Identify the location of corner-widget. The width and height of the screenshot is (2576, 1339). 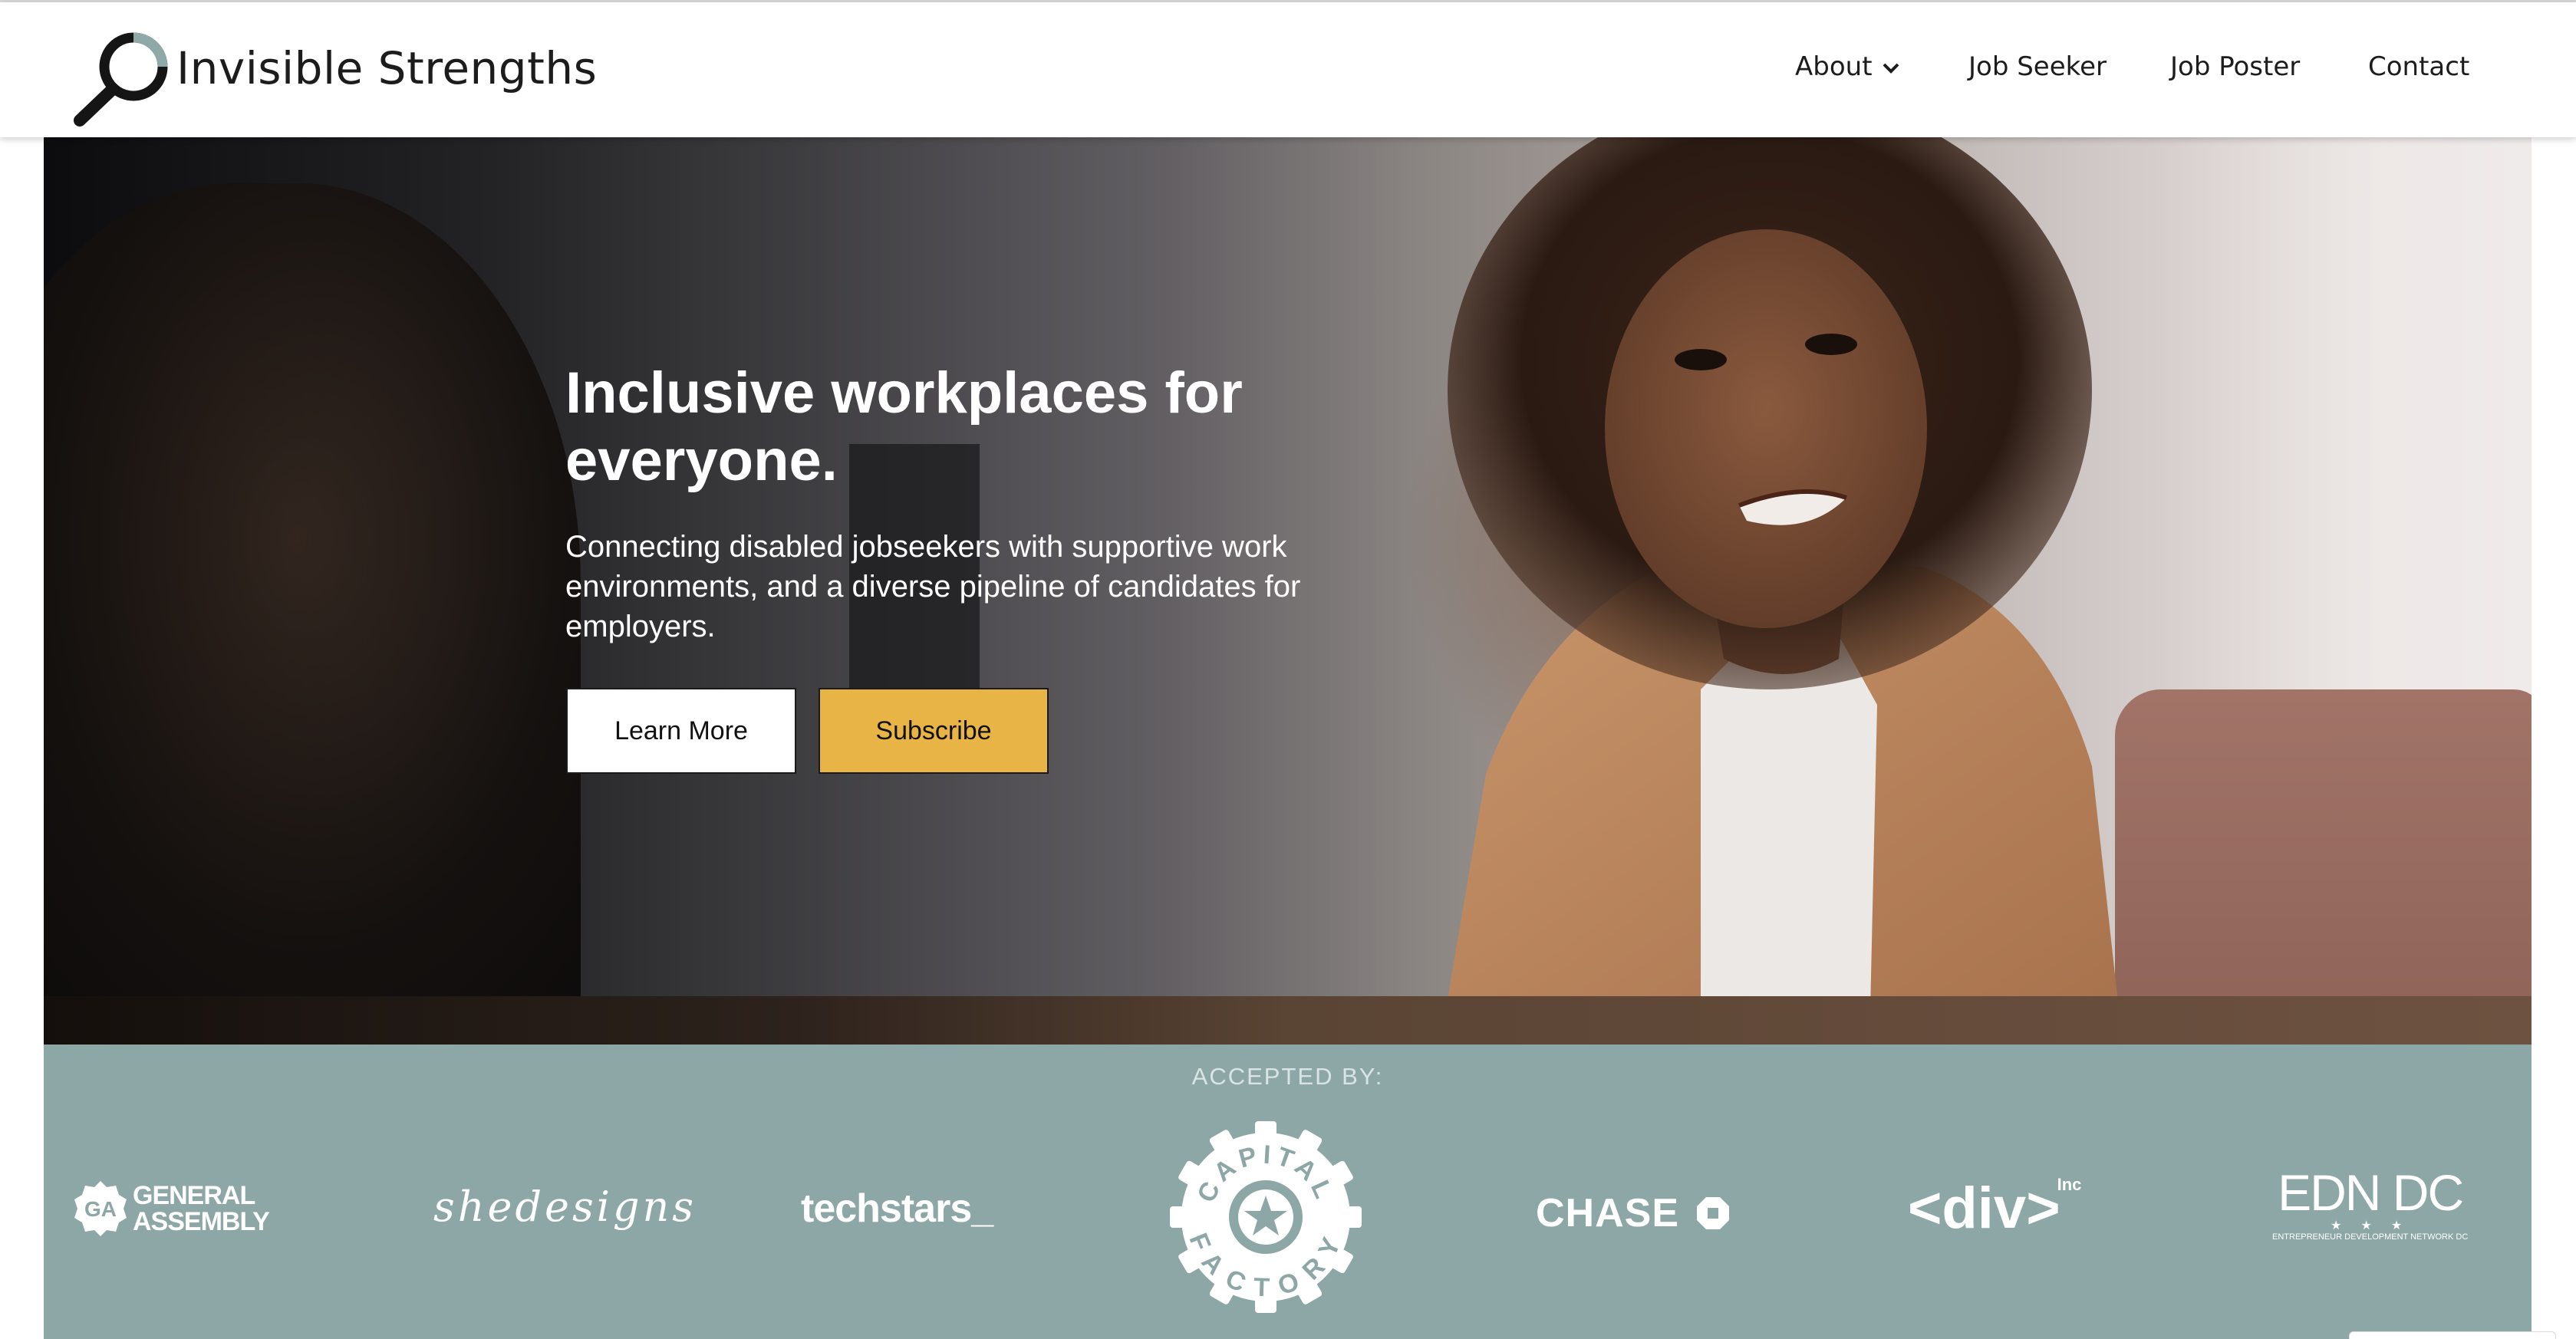
(2452, 1335).